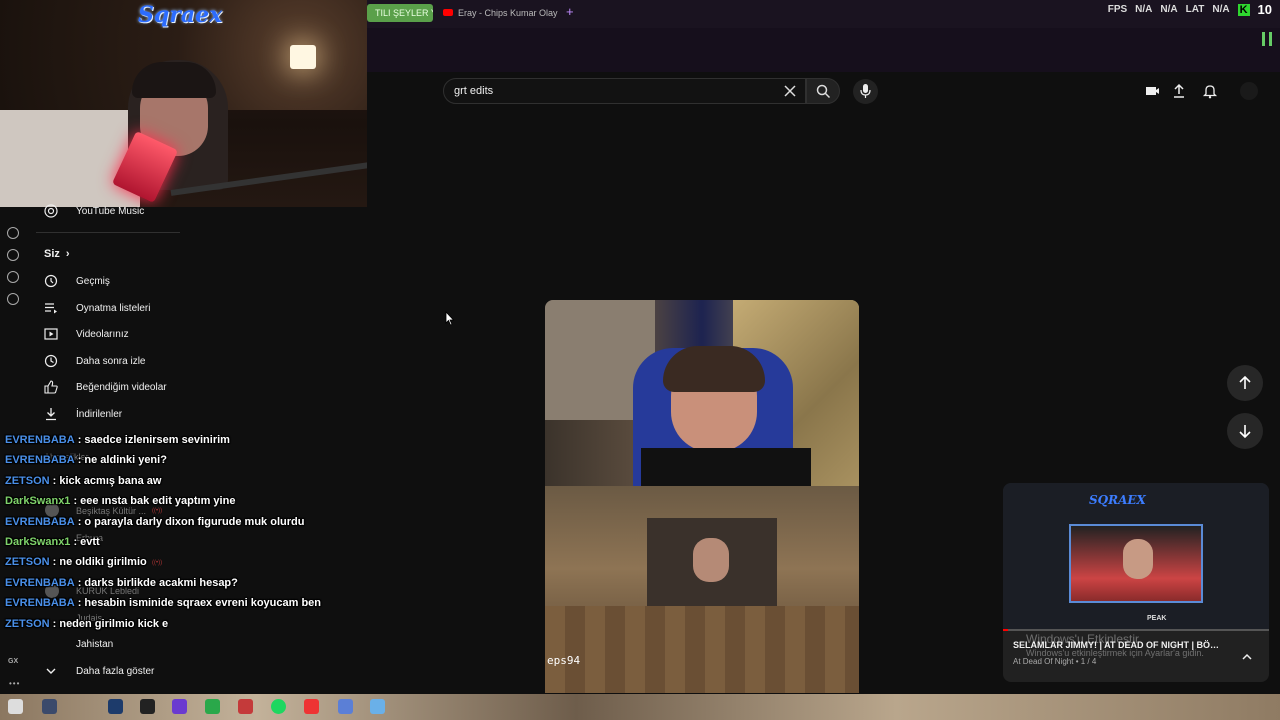  Describe the element at coordinates (70, 158) in the screenshot. I see `webcam-shelf` at that location.